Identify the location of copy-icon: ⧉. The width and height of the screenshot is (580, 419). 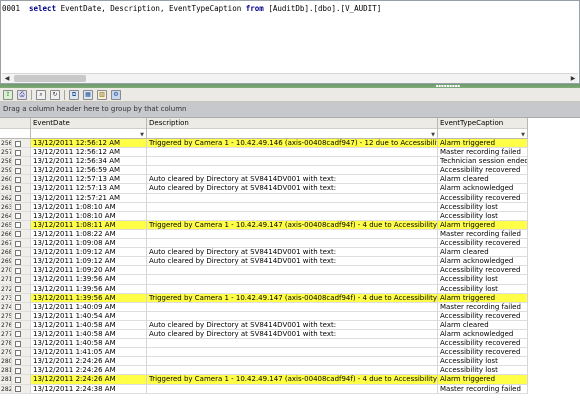
(74, 95).